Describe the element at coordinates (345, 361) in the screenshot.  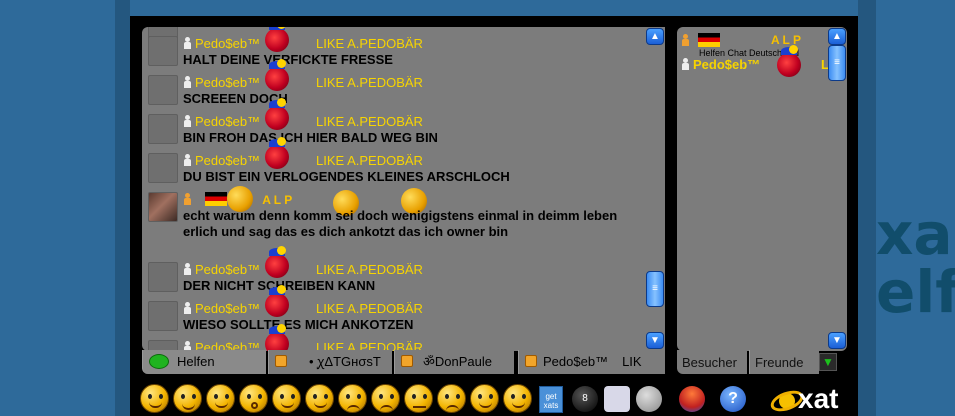
I see `tab-label: • ꭕΔTGнσѕT` at that location.